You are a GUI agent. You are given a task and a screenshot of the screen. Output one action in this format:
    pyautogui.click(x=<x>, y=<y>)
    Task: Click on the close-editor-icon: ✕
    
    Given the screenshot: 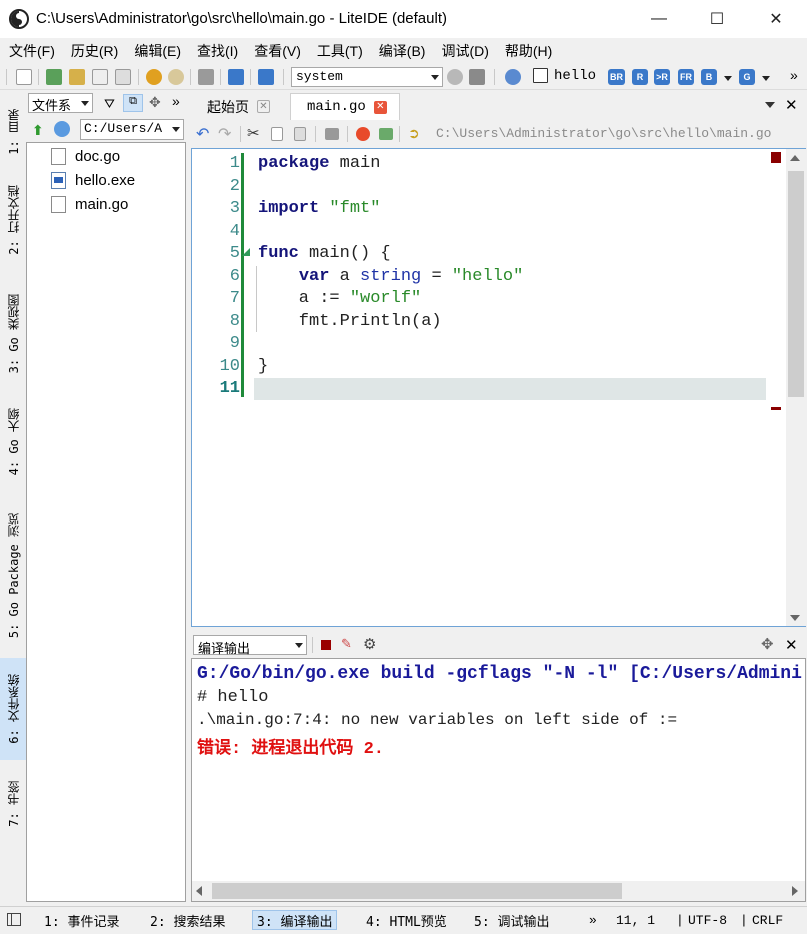 What is the action you would take?
    pyautogui.click(x=791, y=105)
    